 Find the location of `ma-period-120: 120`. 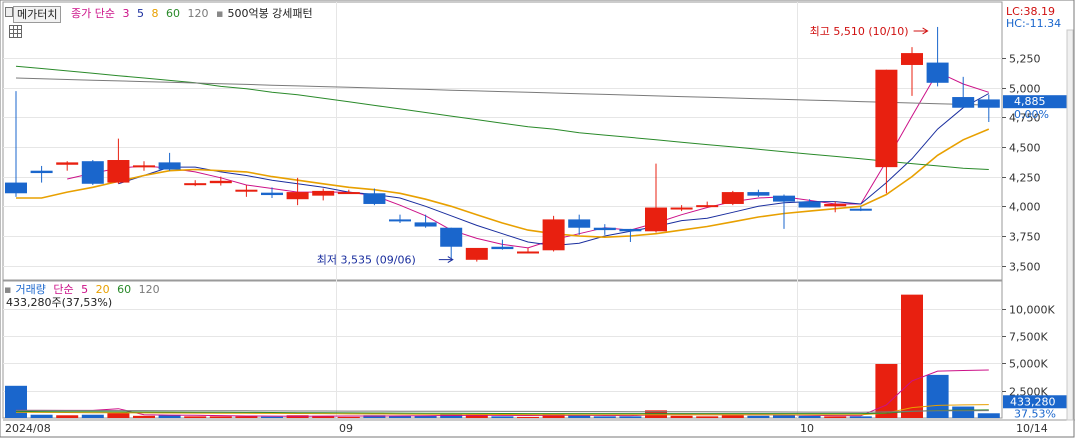

ma-period-120: 120 is located at coordinates (197, 13).